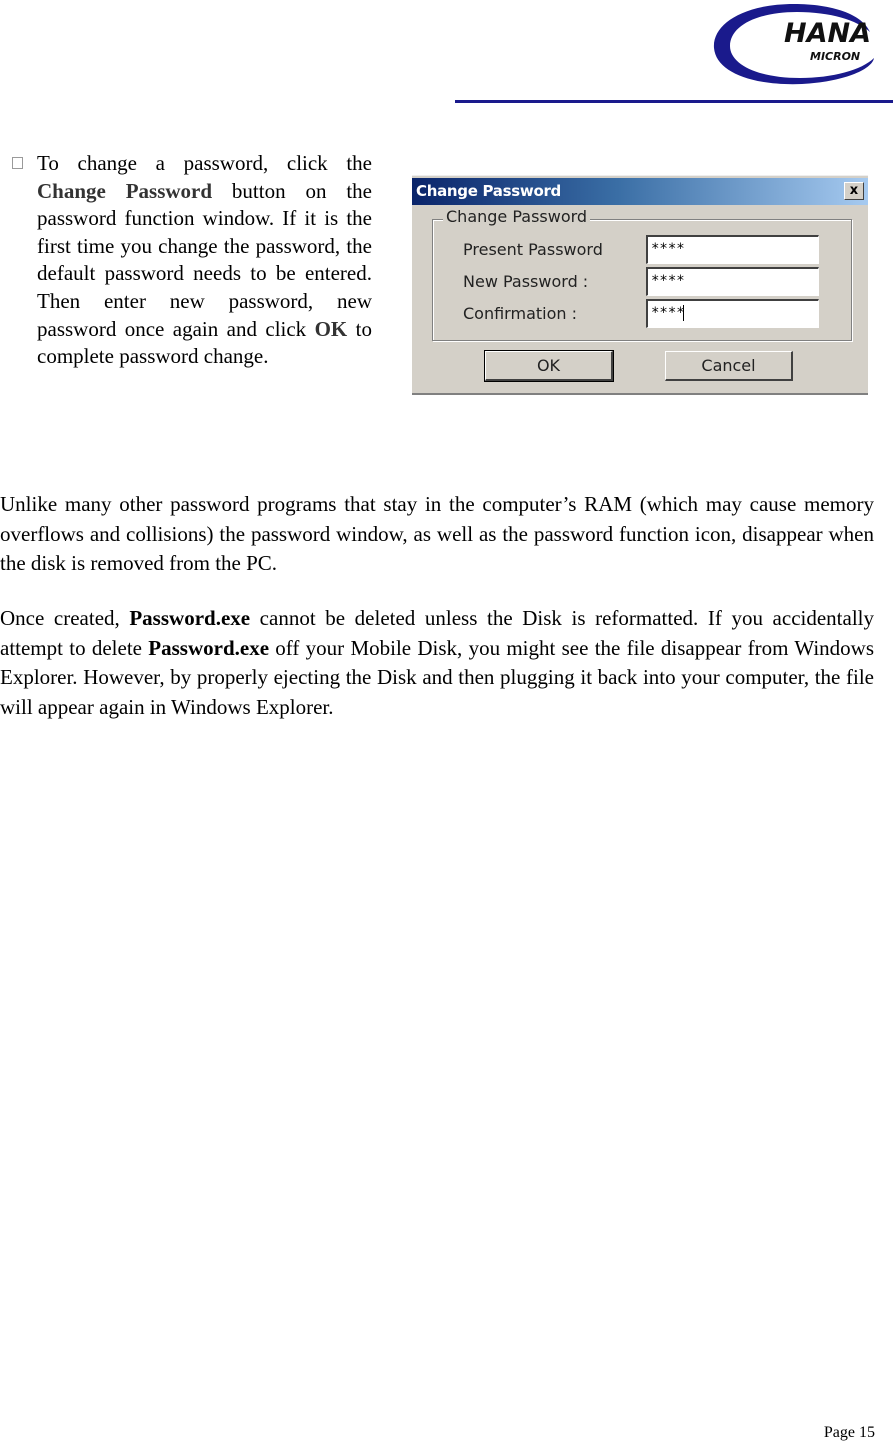  Describe the element at coordinates (520, 313) in the screenshot. I see `confirmation-label: Confirmation :` at that location.